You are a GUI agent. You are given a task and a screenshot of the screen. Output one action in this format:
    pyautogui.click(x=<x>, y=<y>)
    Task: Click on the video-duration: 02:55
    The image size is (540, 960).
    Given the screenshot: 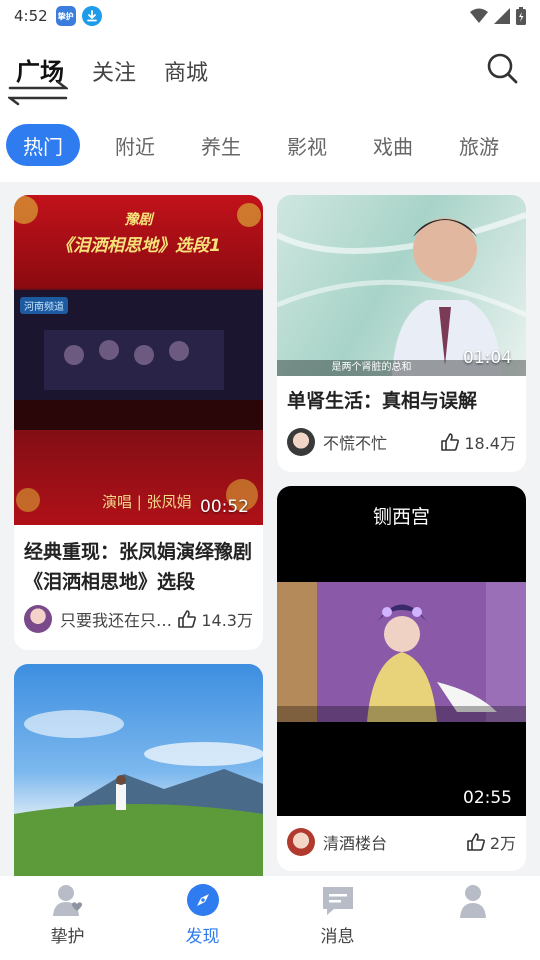 What is the action you would take?
    pyautogui.click(x=487, y=798)
    